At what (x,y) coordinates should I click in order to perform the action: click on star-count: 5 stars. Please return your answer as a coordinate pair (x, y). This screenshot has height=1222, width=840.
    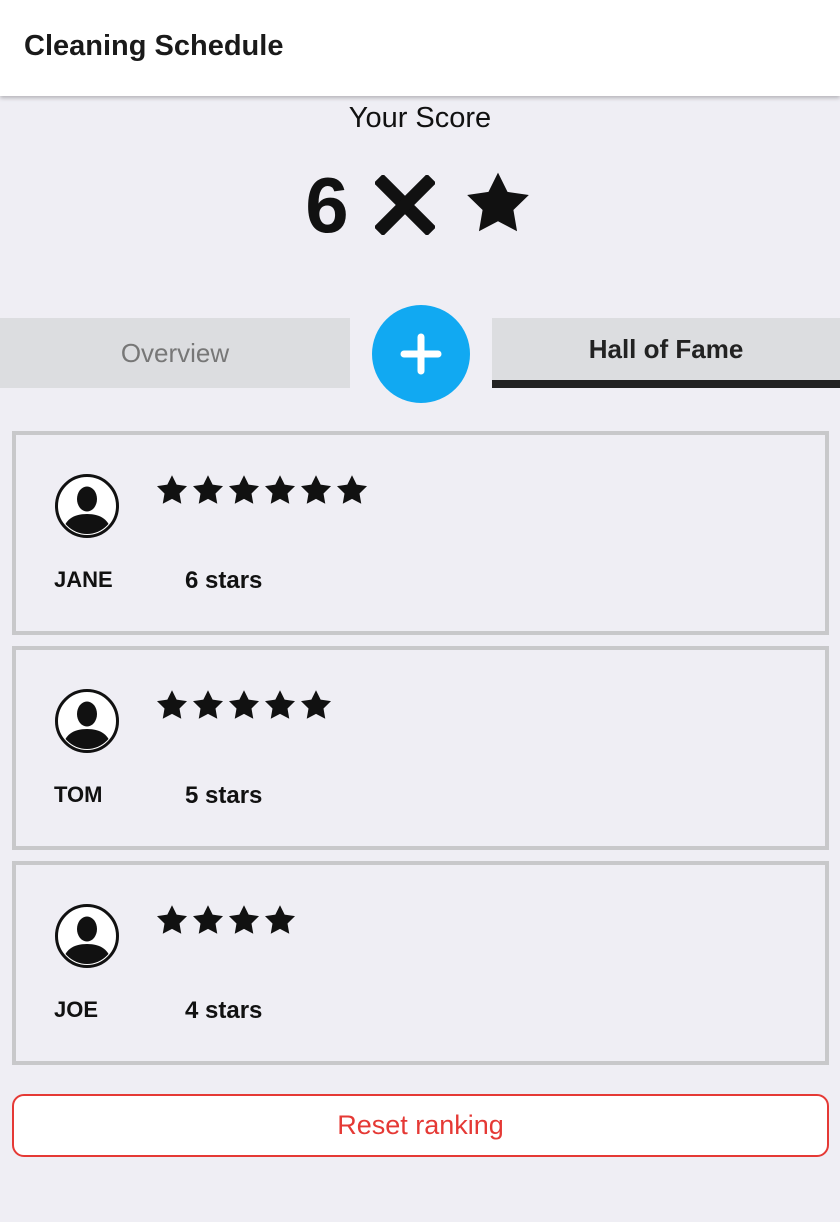
    Looking at the image, I should click on (224, 795).